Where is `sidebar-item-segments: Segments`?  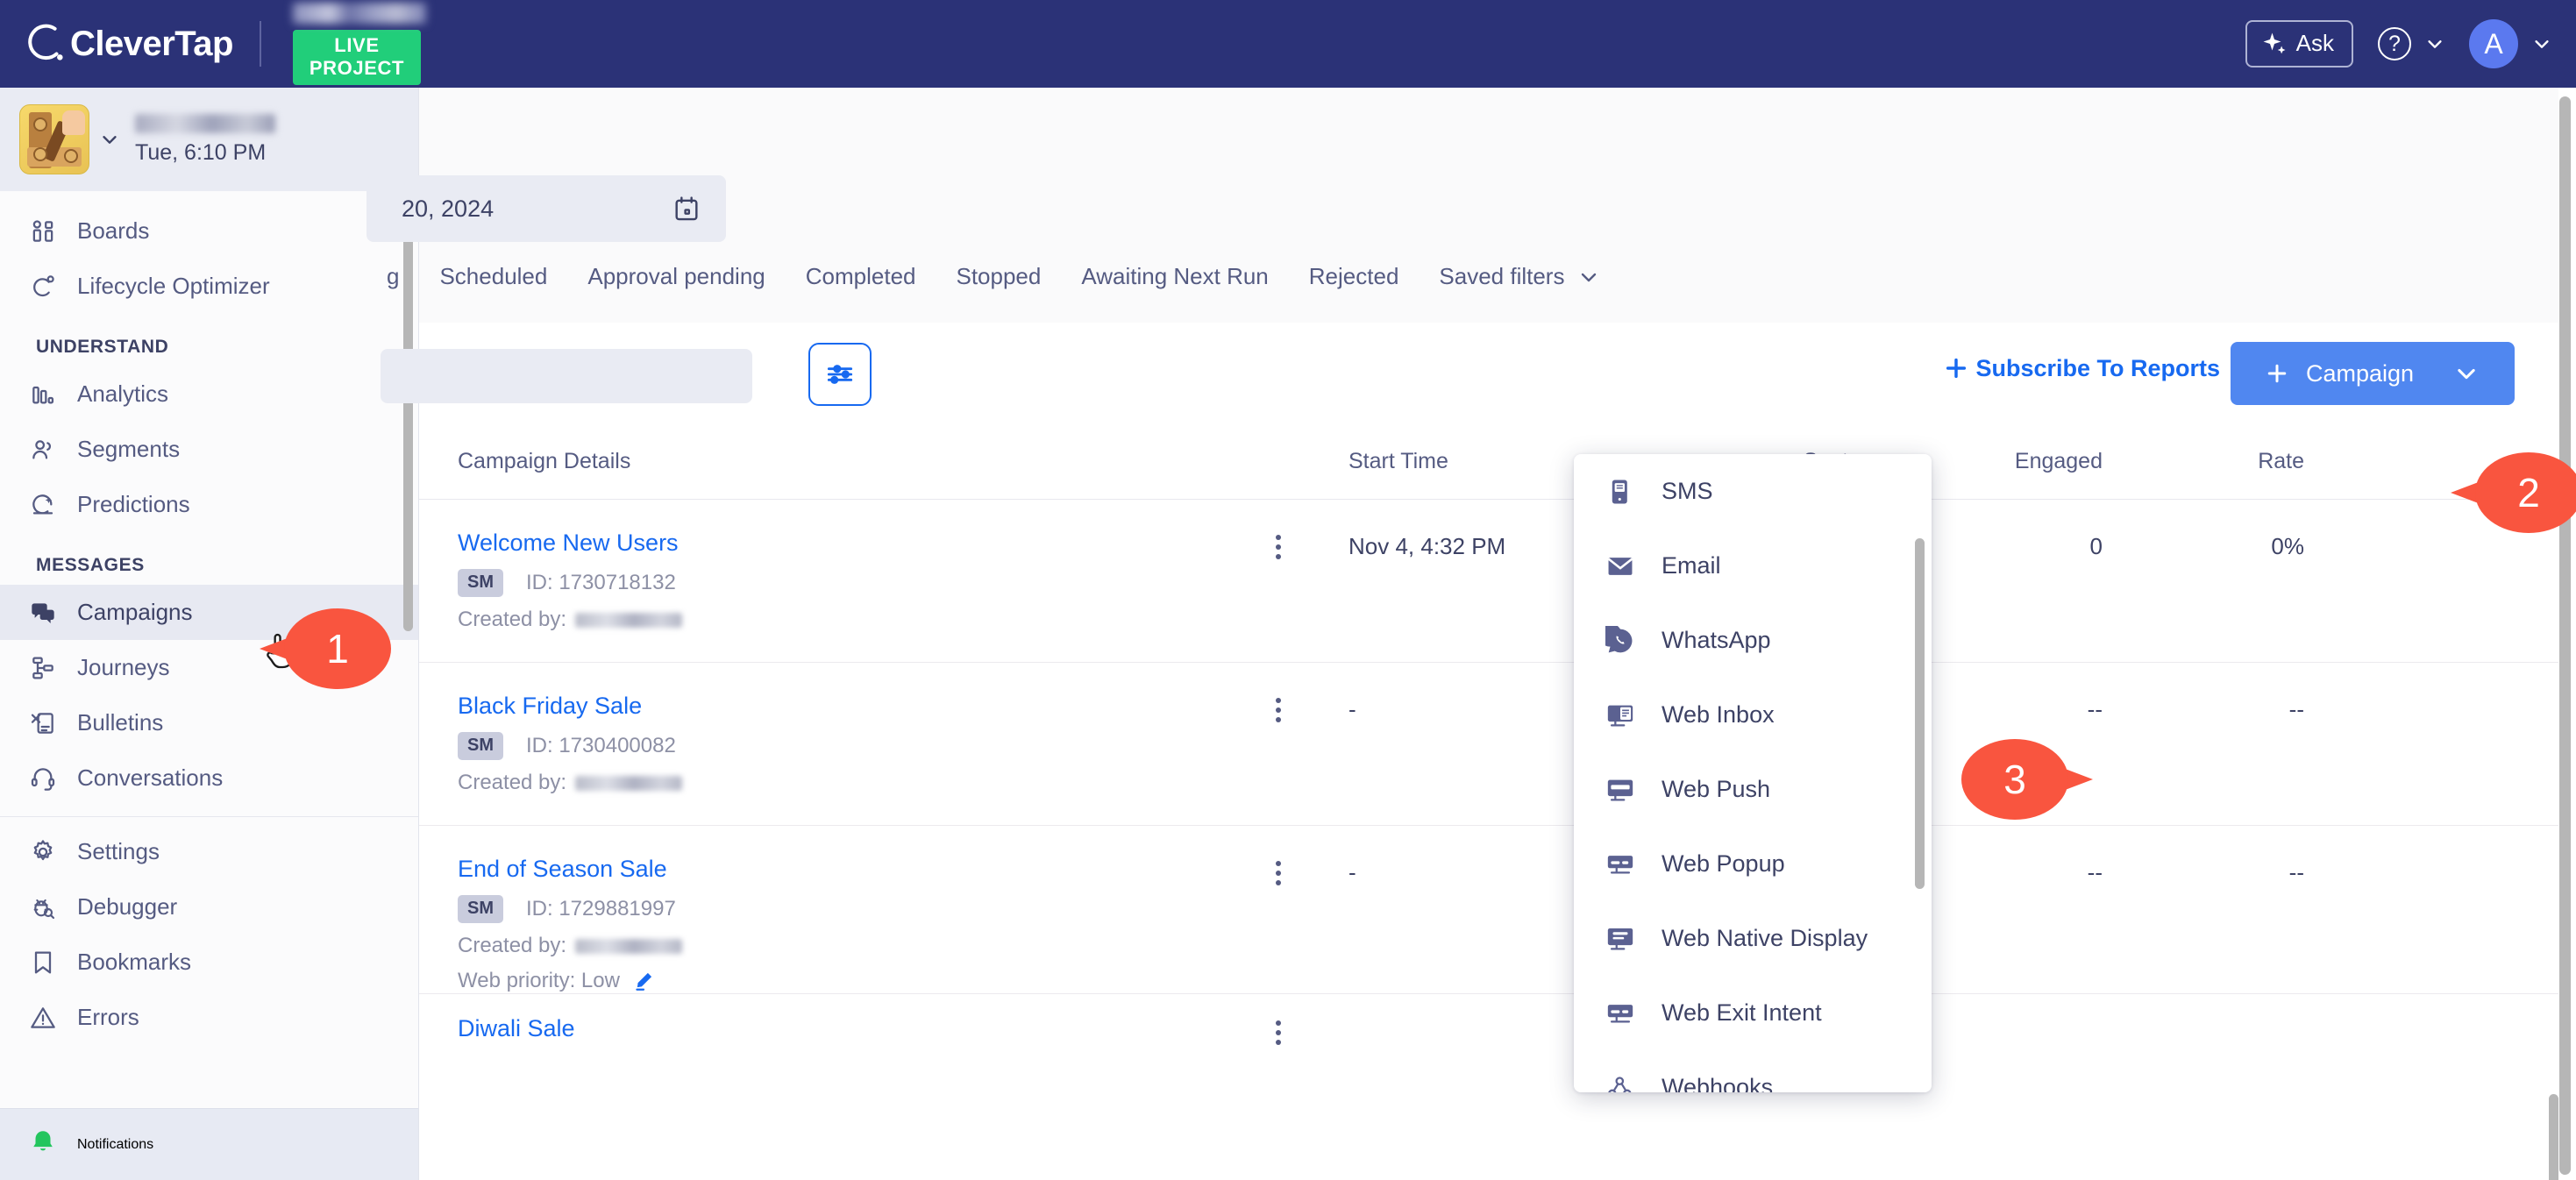
sidebar-item-segments: Segments is located at coordinates (209, 449).